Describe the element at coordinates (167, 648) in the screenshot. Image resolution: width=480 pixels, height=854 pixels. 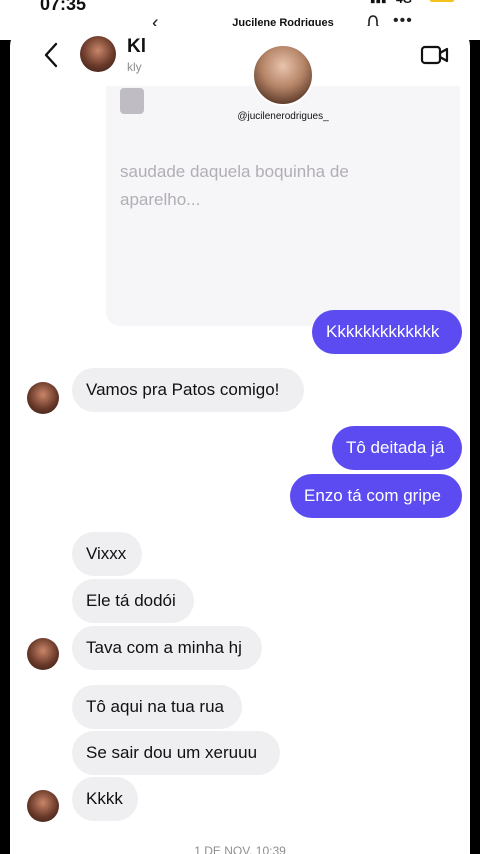
I see `message-bubble-incoming: Tava com a minha hj` at that location.